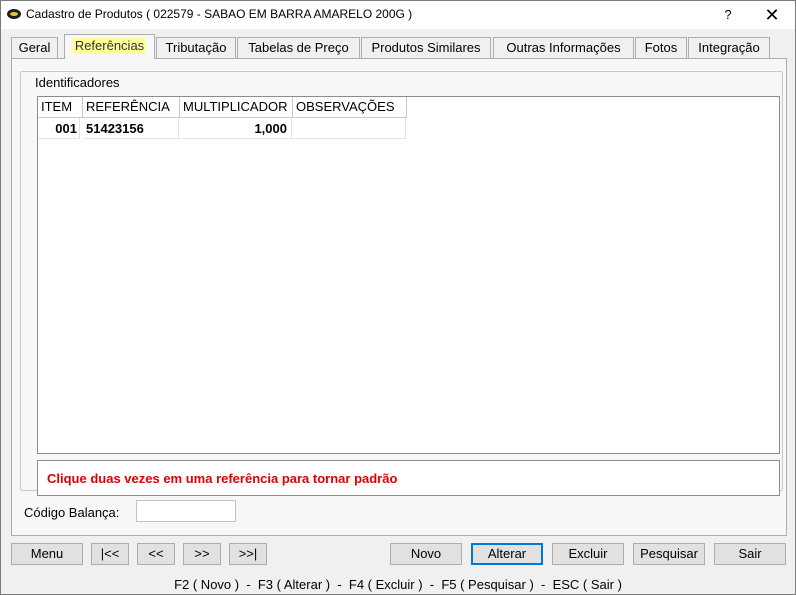  What do you see at coordinates (507, 554) in the screenshot?
I see `alterar-button: Alterar` at bounding box center [507, 554].